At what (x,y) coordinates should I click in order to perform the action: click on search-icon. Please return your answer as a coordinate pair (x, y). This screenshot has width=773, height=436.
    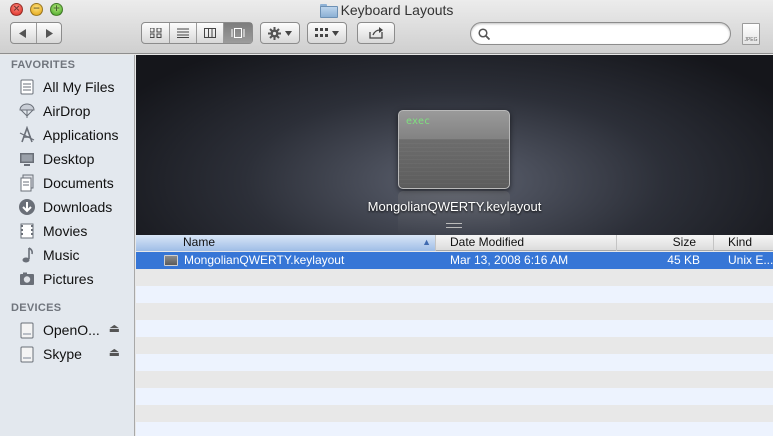
    Looking at the image, I should click on (484, 33).